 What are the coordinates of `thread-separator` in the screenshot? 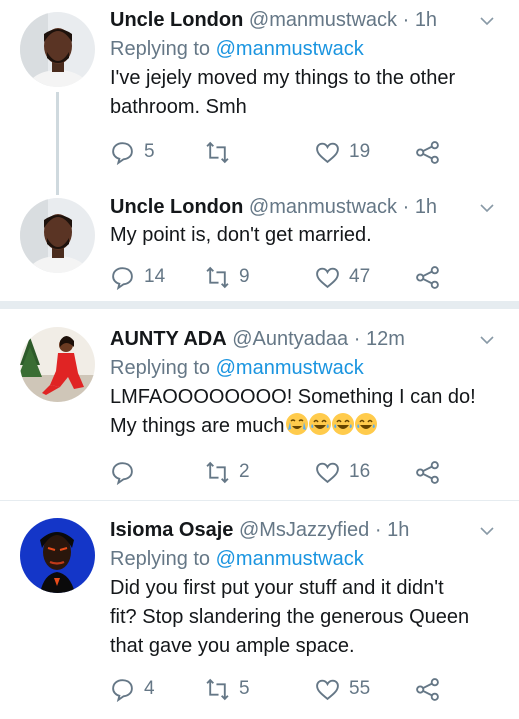 It's located at (259, 305).